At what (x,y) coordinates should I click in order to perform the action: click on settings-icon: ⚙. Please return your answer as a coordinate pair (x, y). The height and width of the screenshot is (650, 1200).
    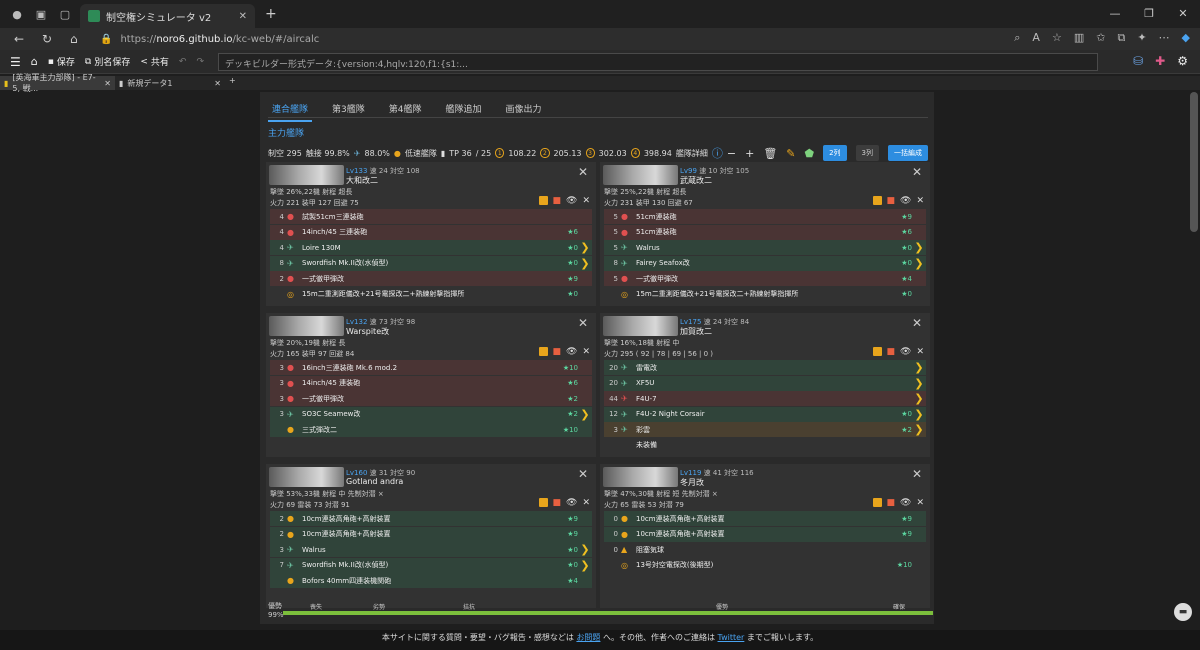
    Looking at the image, I should click on (1182, 61).